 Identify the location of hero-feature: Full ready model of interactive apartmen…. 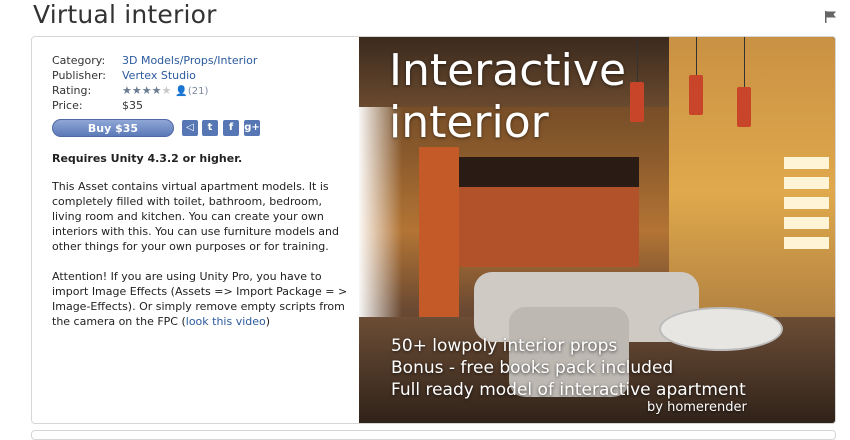
(568, 390).